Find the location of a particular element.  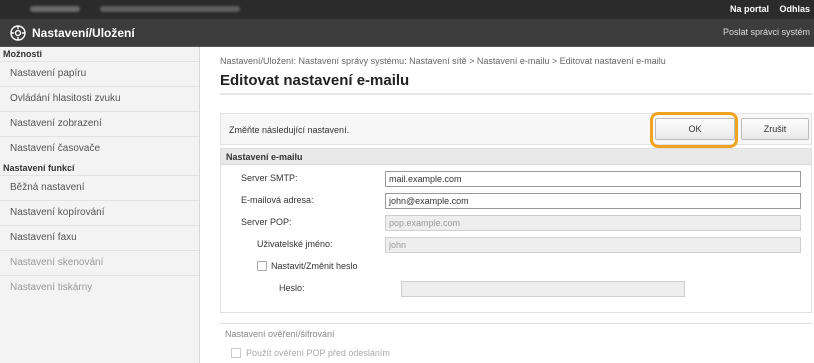

title-bar: Nastavení/Uložení Poslat správci systém is located at coordinates (407, 33).